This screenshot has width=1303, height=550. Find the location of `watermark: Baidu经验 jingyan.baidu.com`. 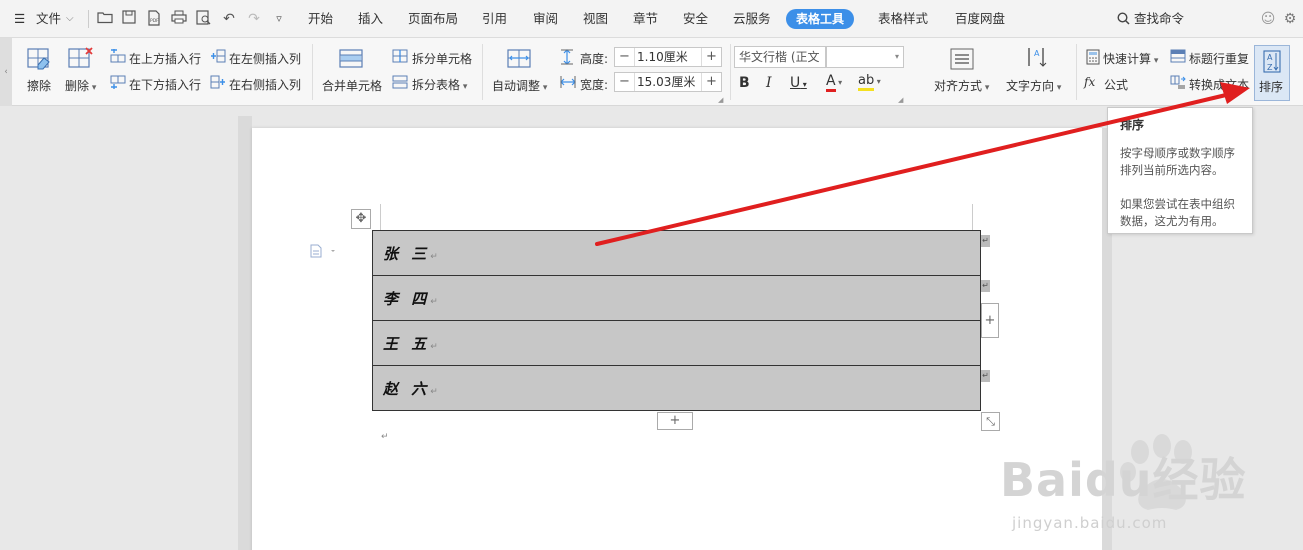

watermark: Baidu经验 jingyan.baidu.com is located at coordinates (1150, 491).